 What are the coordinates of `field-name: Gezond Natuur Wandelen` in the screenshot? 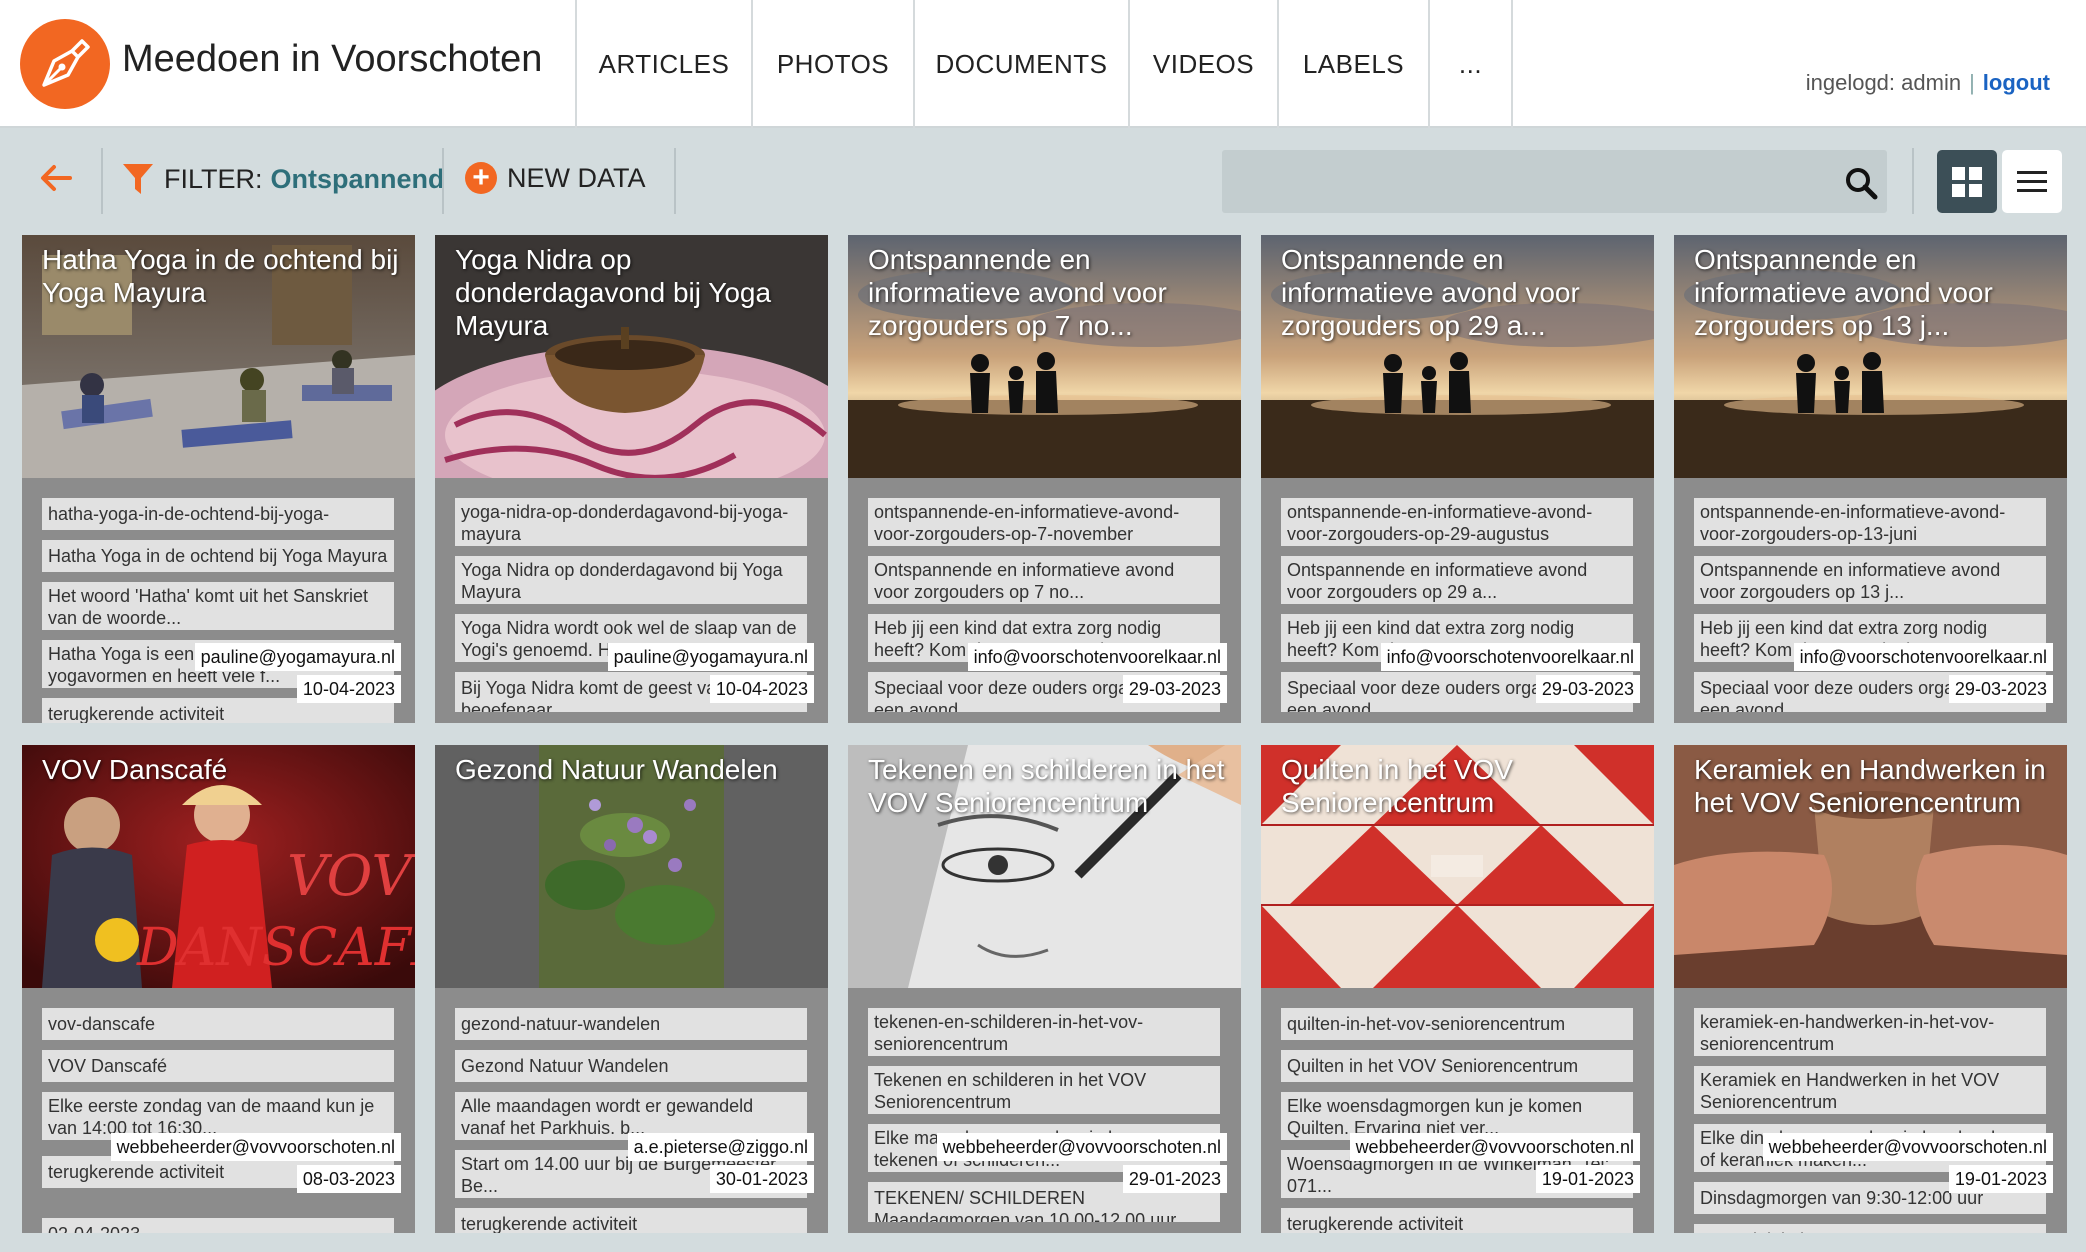 It's located at (631, 1066).